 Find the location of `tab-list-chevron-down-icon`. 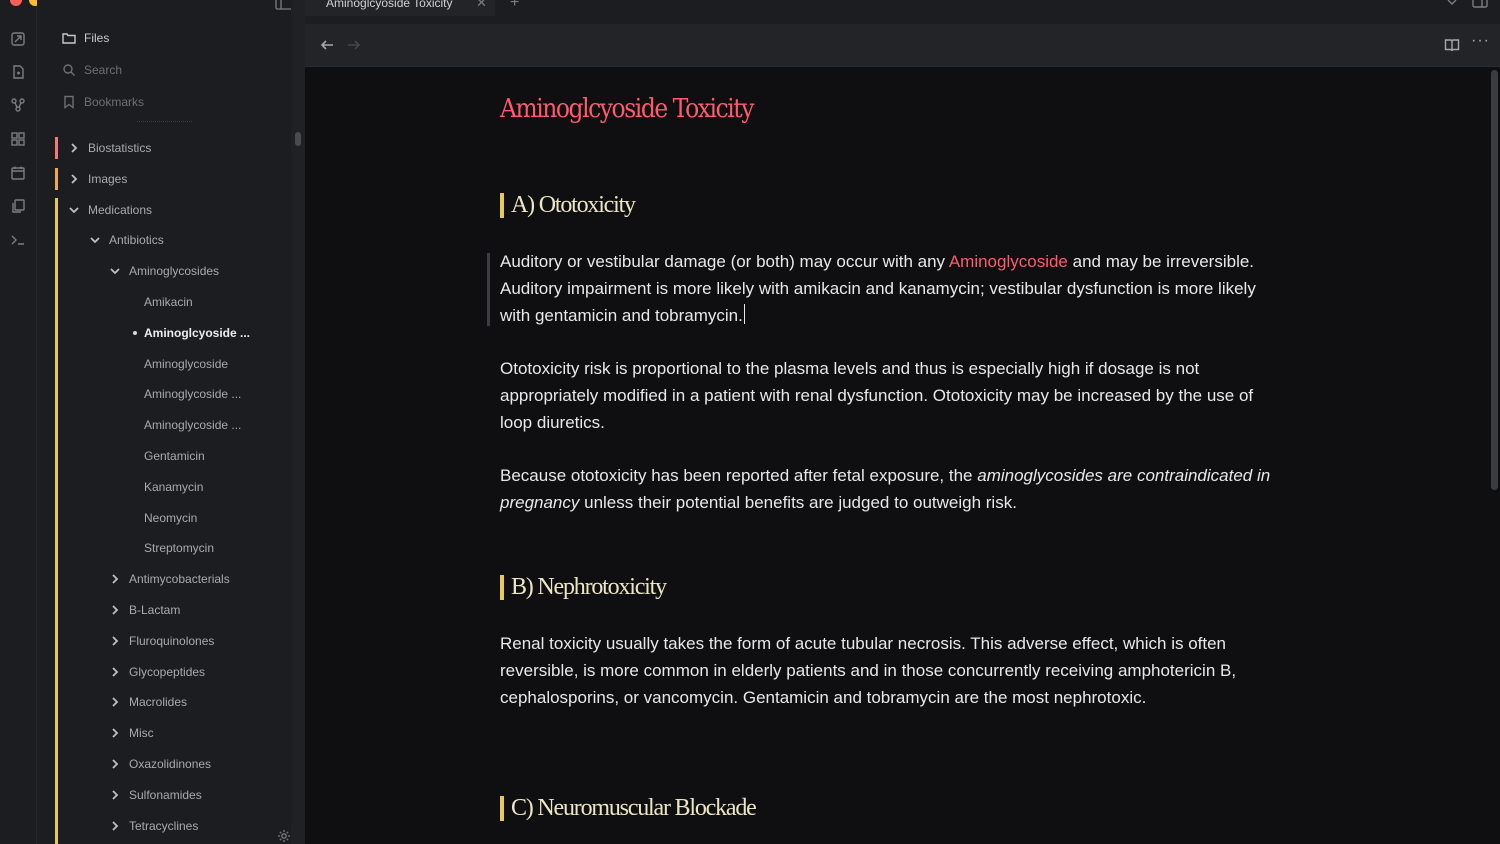

tab-list-chevron-down-icon is located at coordinates (1452, 3).